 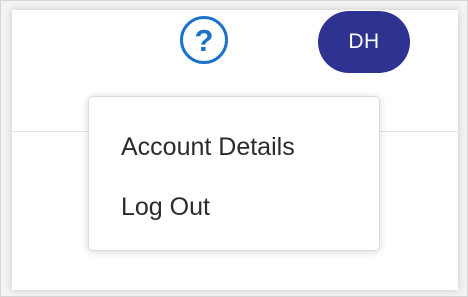 I want to click on help-icon-glyph: ?, so click(x=204, y=40).